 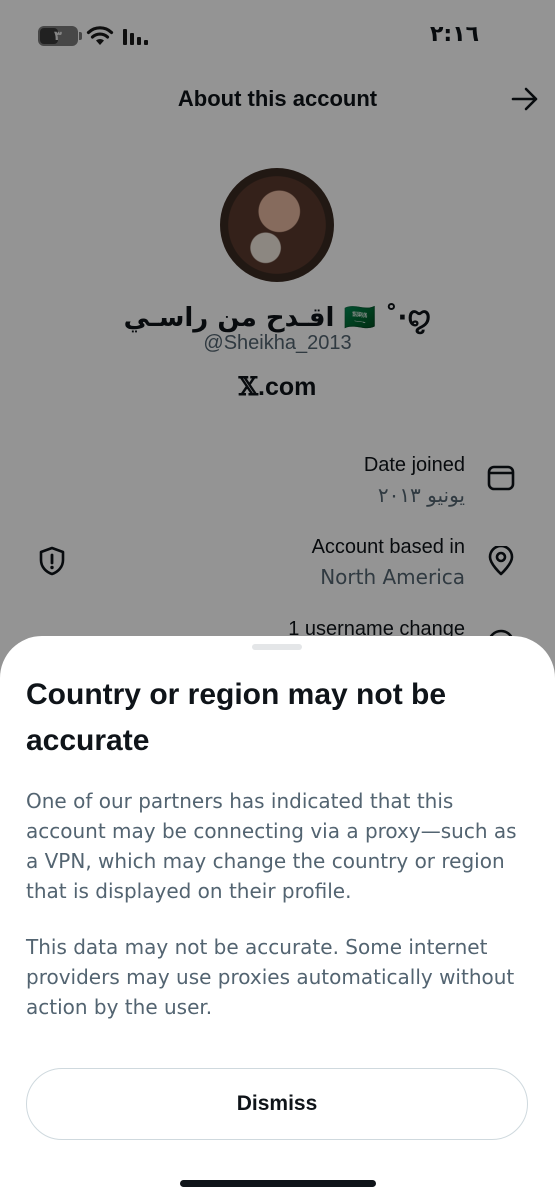 What do you see at coordinates (277, 647) in the screenshot?
I see `sheet-grabber` at bounding box center [277, 647].